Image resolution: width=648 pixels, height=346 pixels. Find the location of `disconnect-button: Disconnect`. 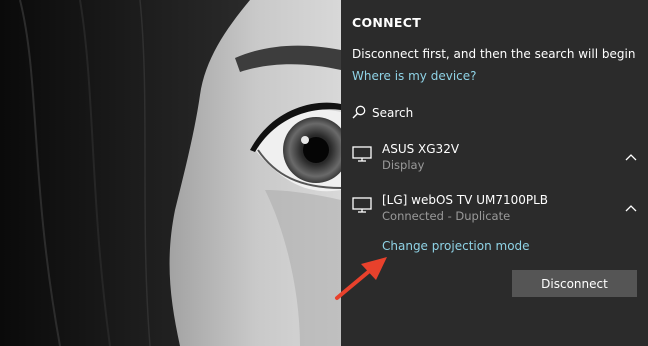

disconnect-button: Disconnect is located at coordinates (574, 283).